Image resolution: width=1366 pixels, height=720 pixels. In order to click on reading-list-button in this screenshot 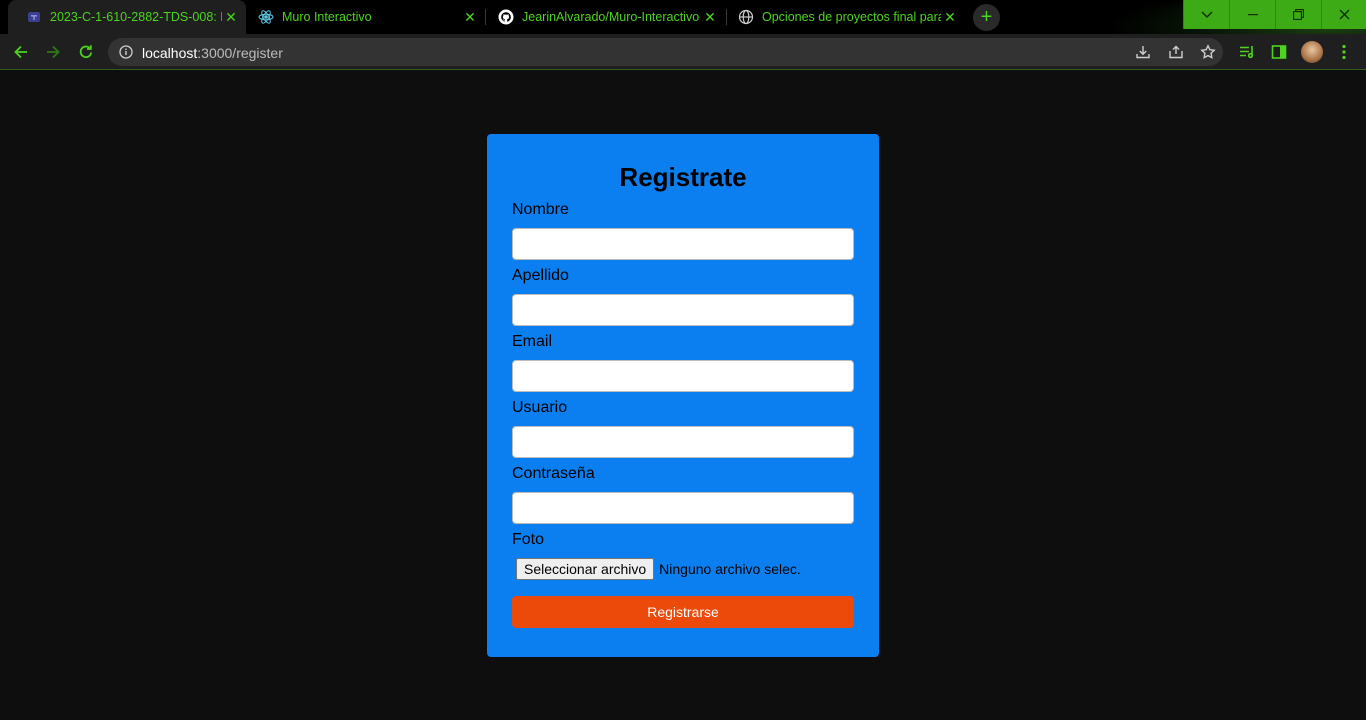, I will do `click(1247, 52)`.